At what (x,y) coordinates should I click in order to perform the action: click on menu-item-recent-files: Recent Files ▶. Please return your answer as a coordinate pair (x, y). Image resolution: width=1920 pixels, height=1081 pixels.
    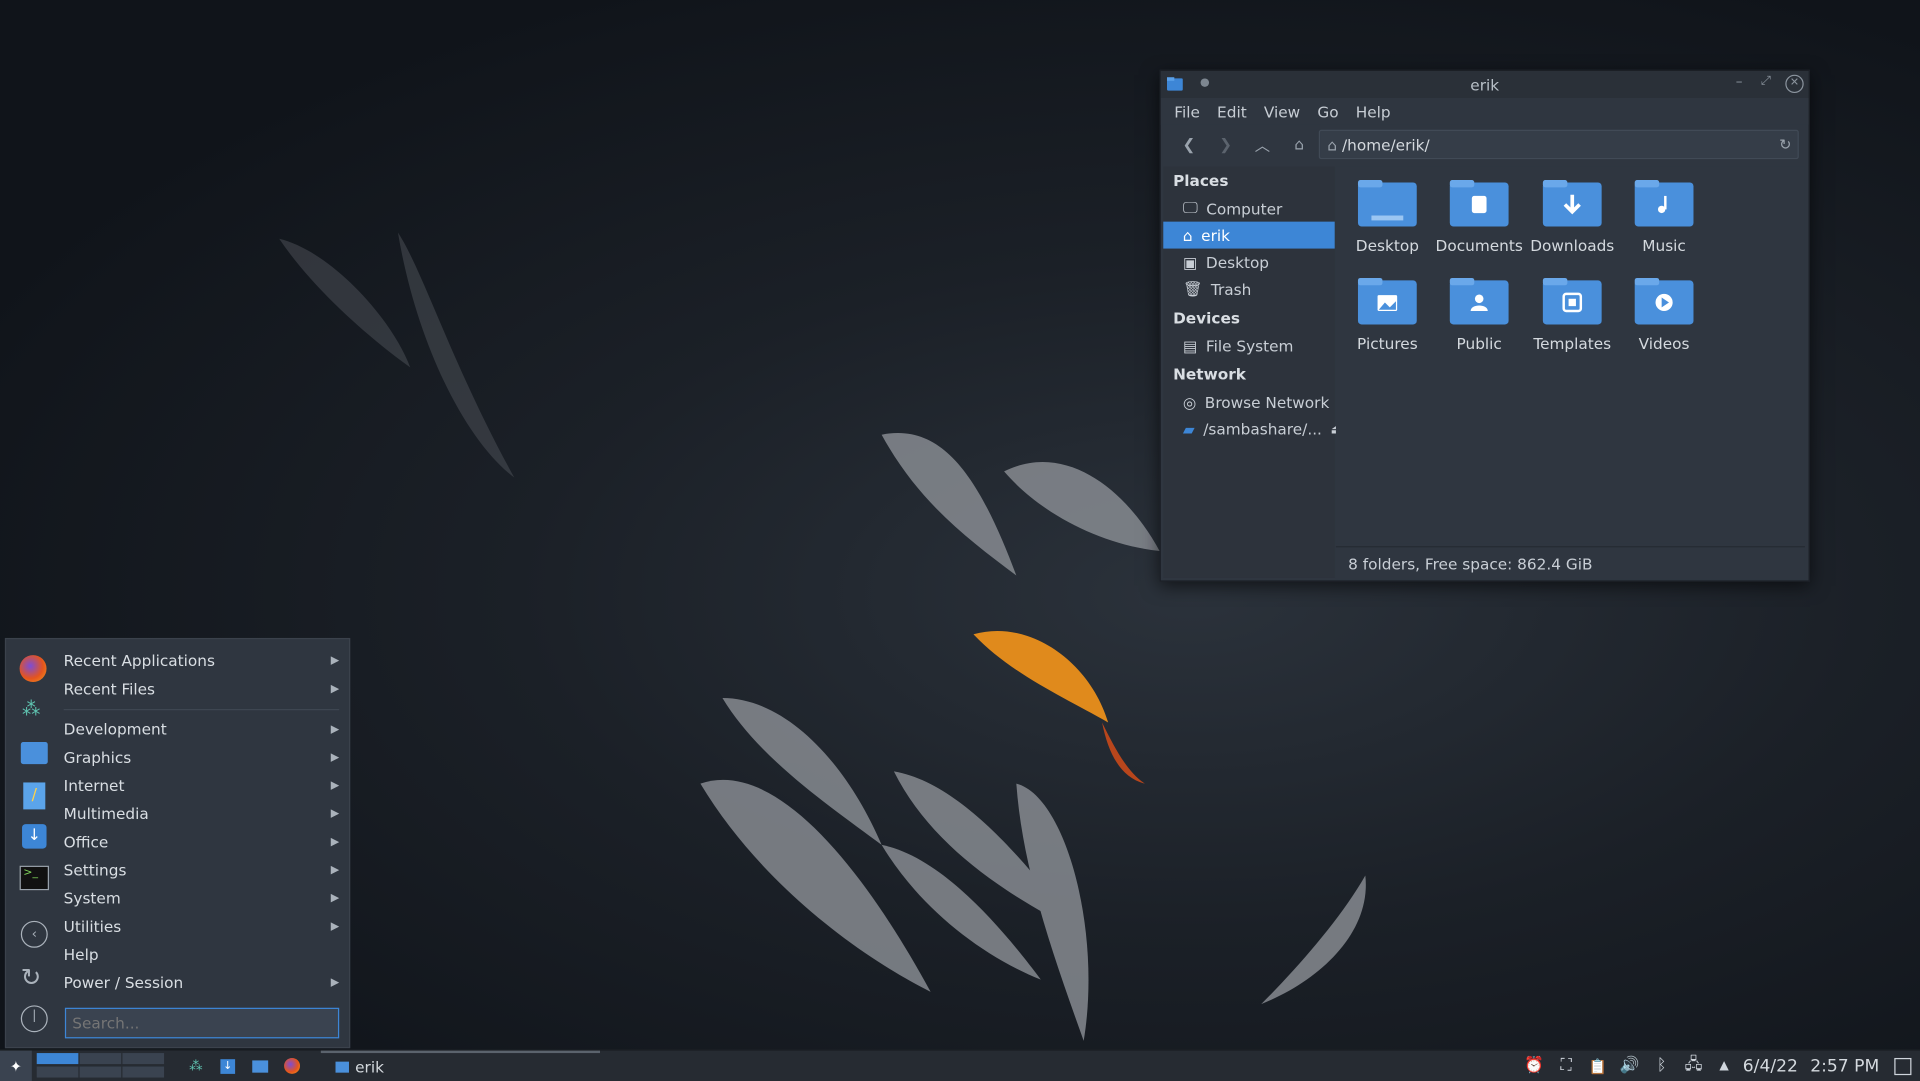
    Looking at the image, I should click on (202, 689).